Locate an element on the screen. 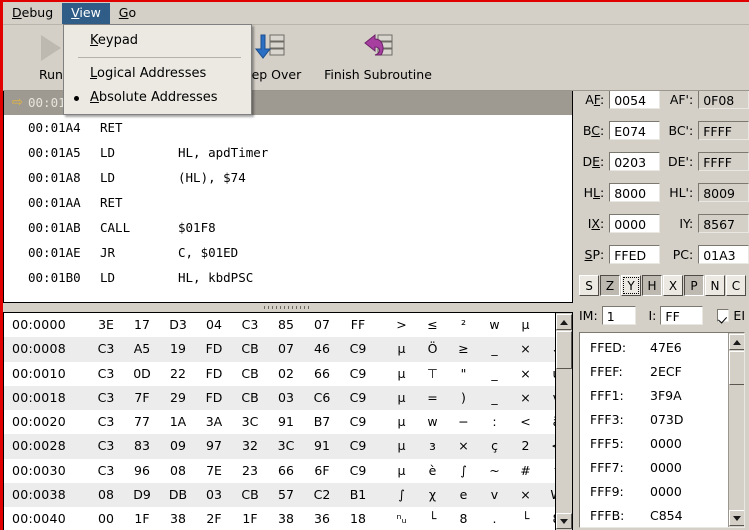 The width and height of the screenshot is (749, 530). hex-byte: 91 is located at coordinates (286, 422).